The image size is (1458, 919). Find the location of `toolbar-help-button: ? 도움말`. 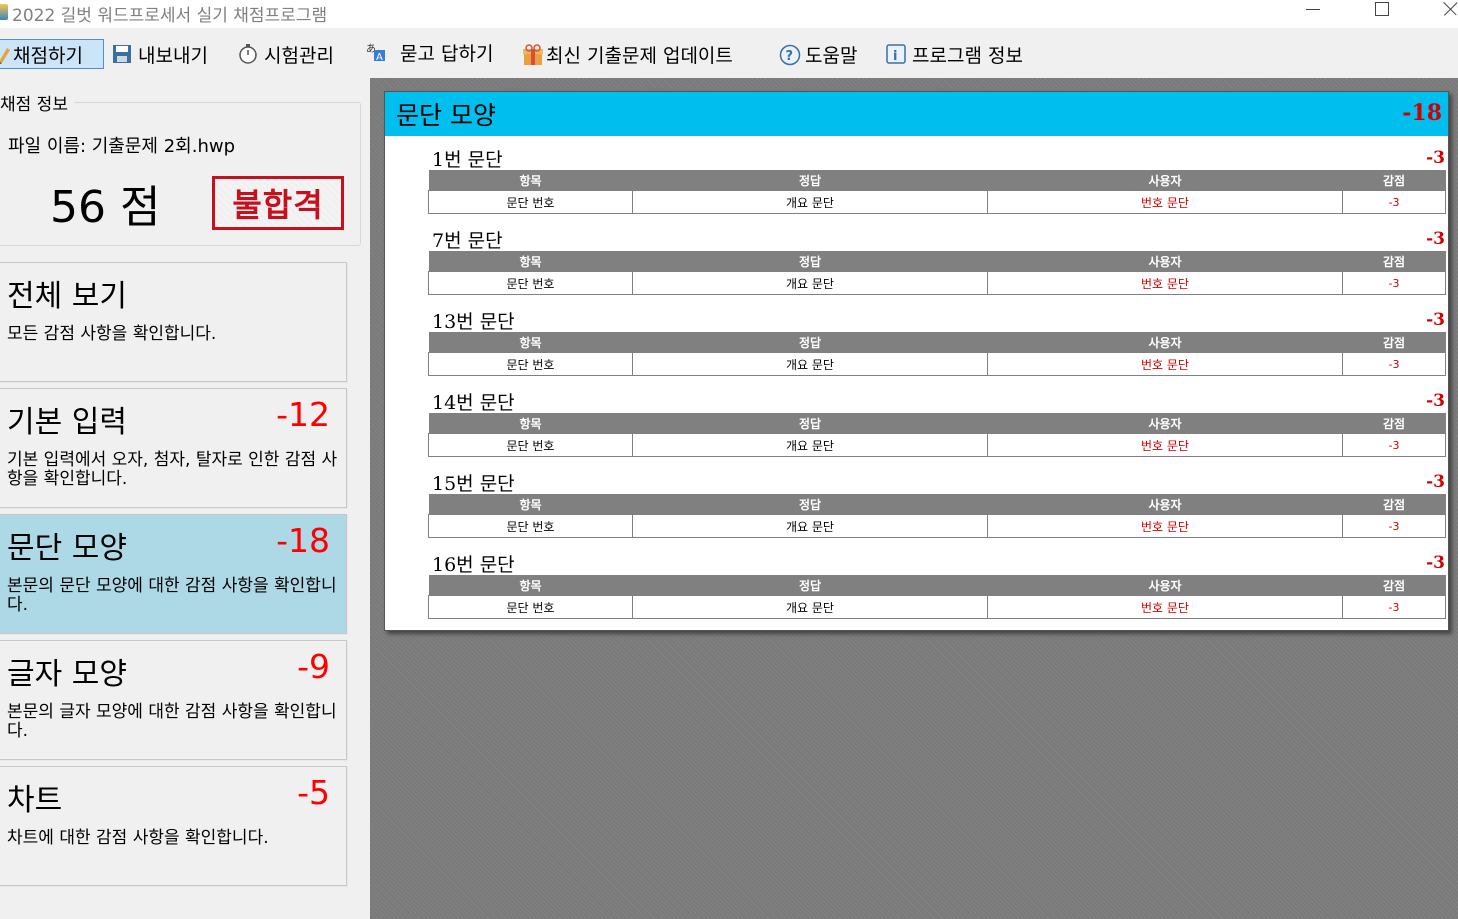

toolbar-help-button: ? 도움말 is located at coordinates (818, 54).